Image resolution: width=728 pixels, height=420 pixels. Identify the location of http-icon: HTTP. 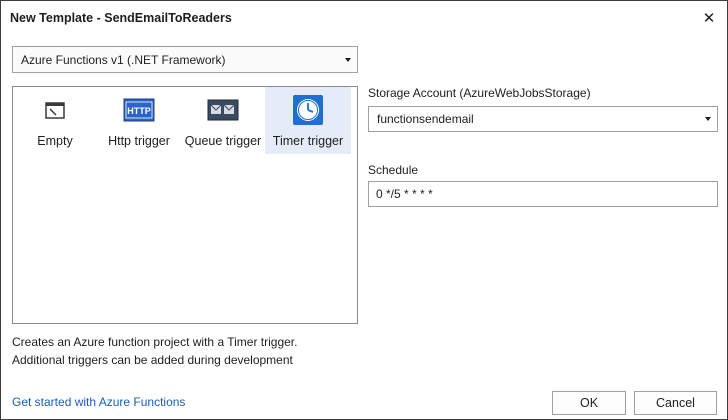
(139, 110).